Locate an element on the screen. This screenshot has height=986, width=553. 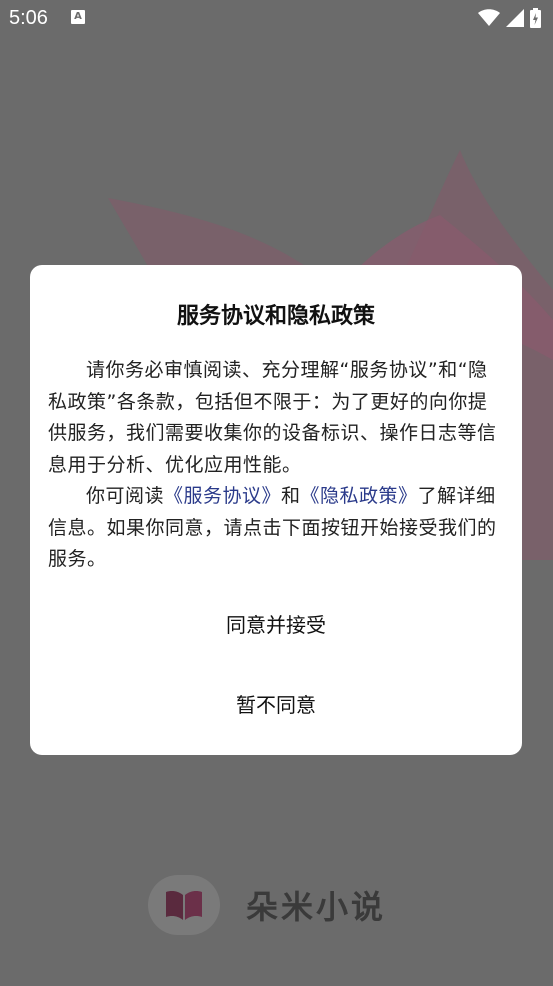
app-name: 朵米小说 is located at coordinates (316, 907).